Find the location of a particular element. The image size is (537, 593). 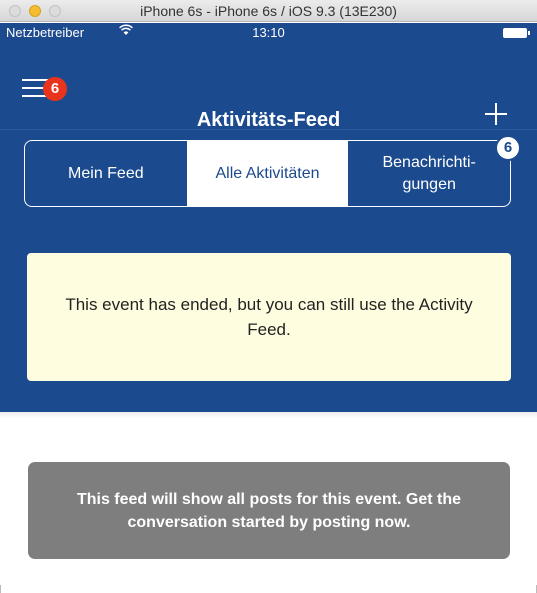

simulator-title-bar: iPhone 6s - iPhone 6s / iOS 9.3 (13E230) is located at coordinates (268, 11).